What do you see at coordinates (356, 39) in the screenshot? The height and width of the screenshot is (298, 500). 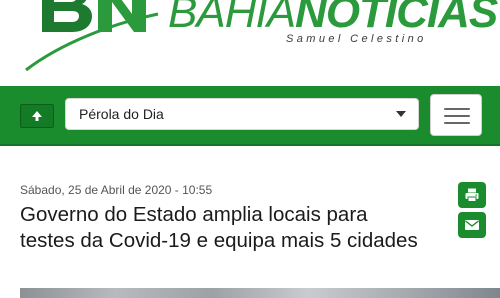 I see `brand-tagline: Samuel Celestino` at bounding box center [356, 39].